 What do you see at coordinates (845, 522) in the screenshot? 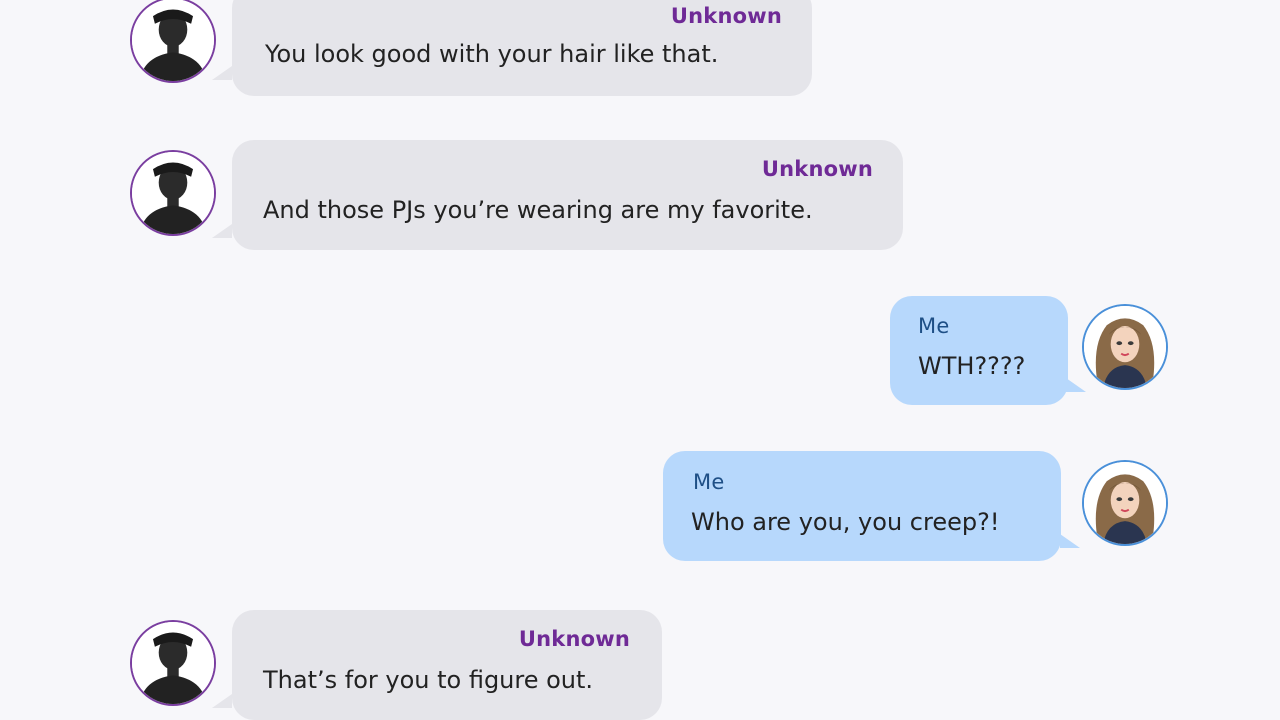
I see `message-text: Who are you, you creep?!` at bounding box center [845, 522].